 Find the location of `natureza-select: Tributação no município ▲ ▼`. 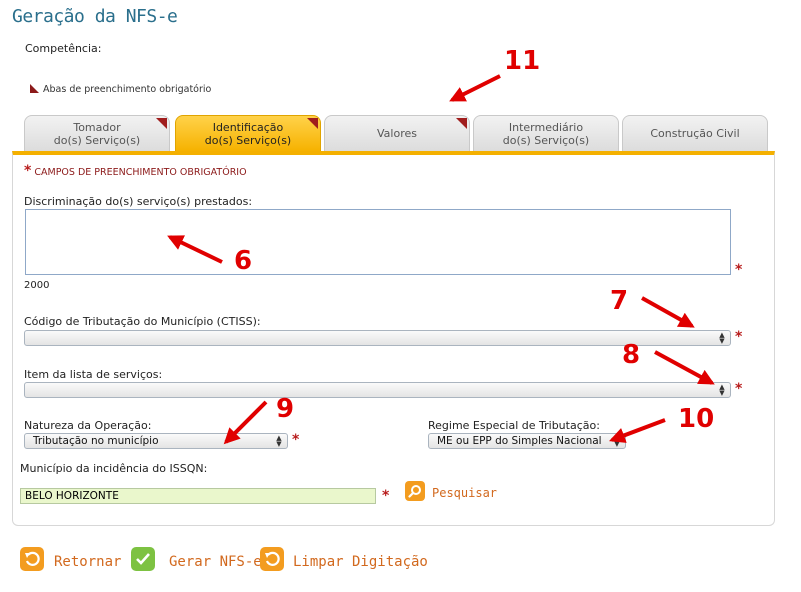

natureza-select: Tributação no município ▲ ▼ is located at coordinates (156, 441).